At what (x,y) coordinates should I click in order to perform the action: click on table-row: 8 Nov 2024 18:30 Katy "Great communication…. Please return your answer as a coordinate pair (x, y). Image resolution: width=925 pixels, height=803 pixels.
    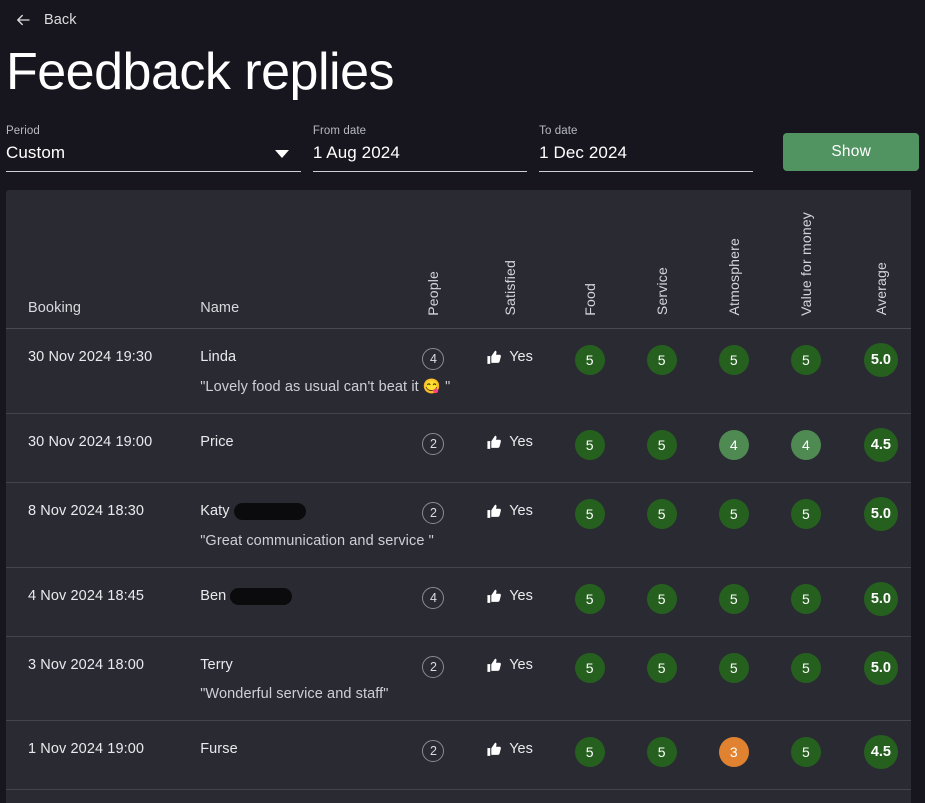
    Looking at the image, I should click on (463, 524).